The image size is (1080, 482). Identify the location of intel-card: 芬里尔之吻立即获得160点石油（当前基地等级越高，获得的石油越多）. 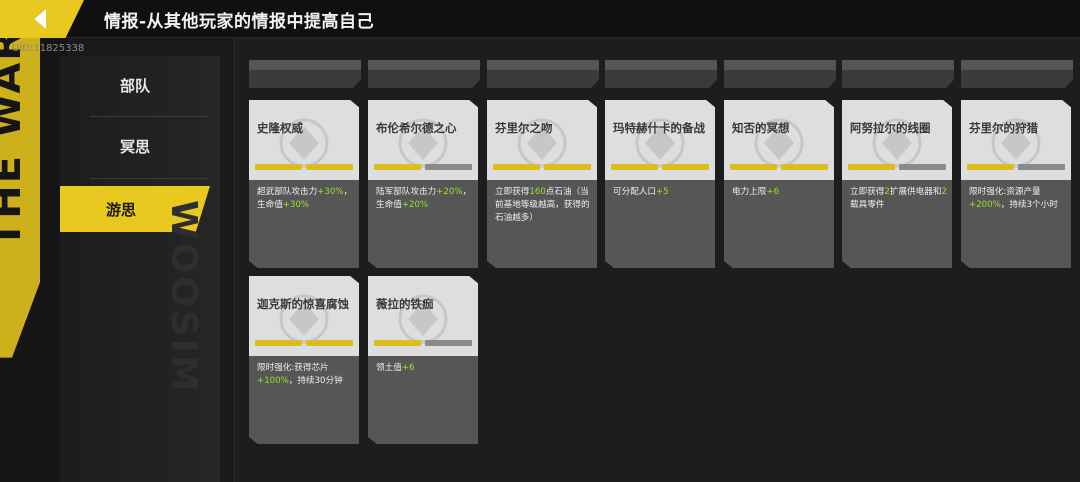
(542, 184).